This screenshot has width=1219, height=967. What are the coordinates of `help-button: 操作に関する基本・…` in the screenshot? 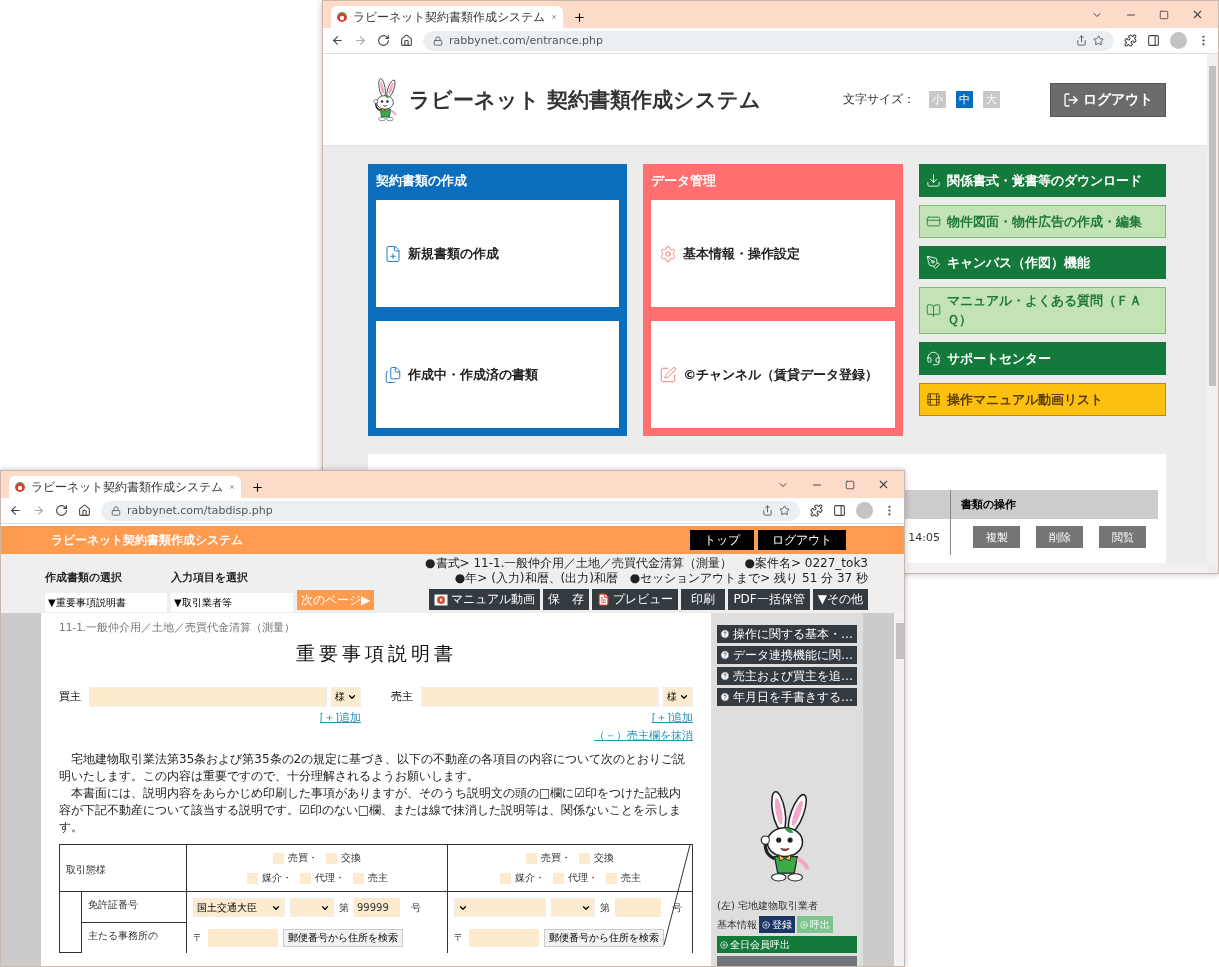 It's located at (787, 634).